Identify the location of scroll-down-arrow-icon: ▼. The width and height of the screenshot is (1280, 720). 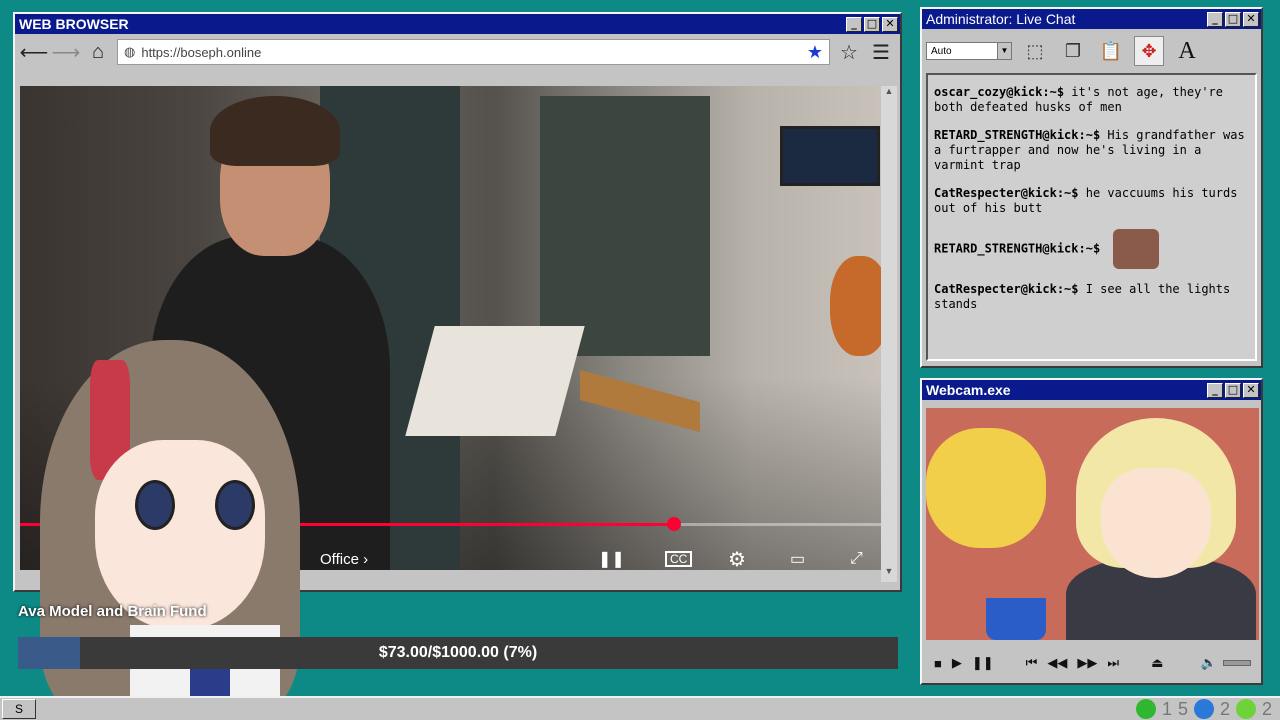
(889, 574).